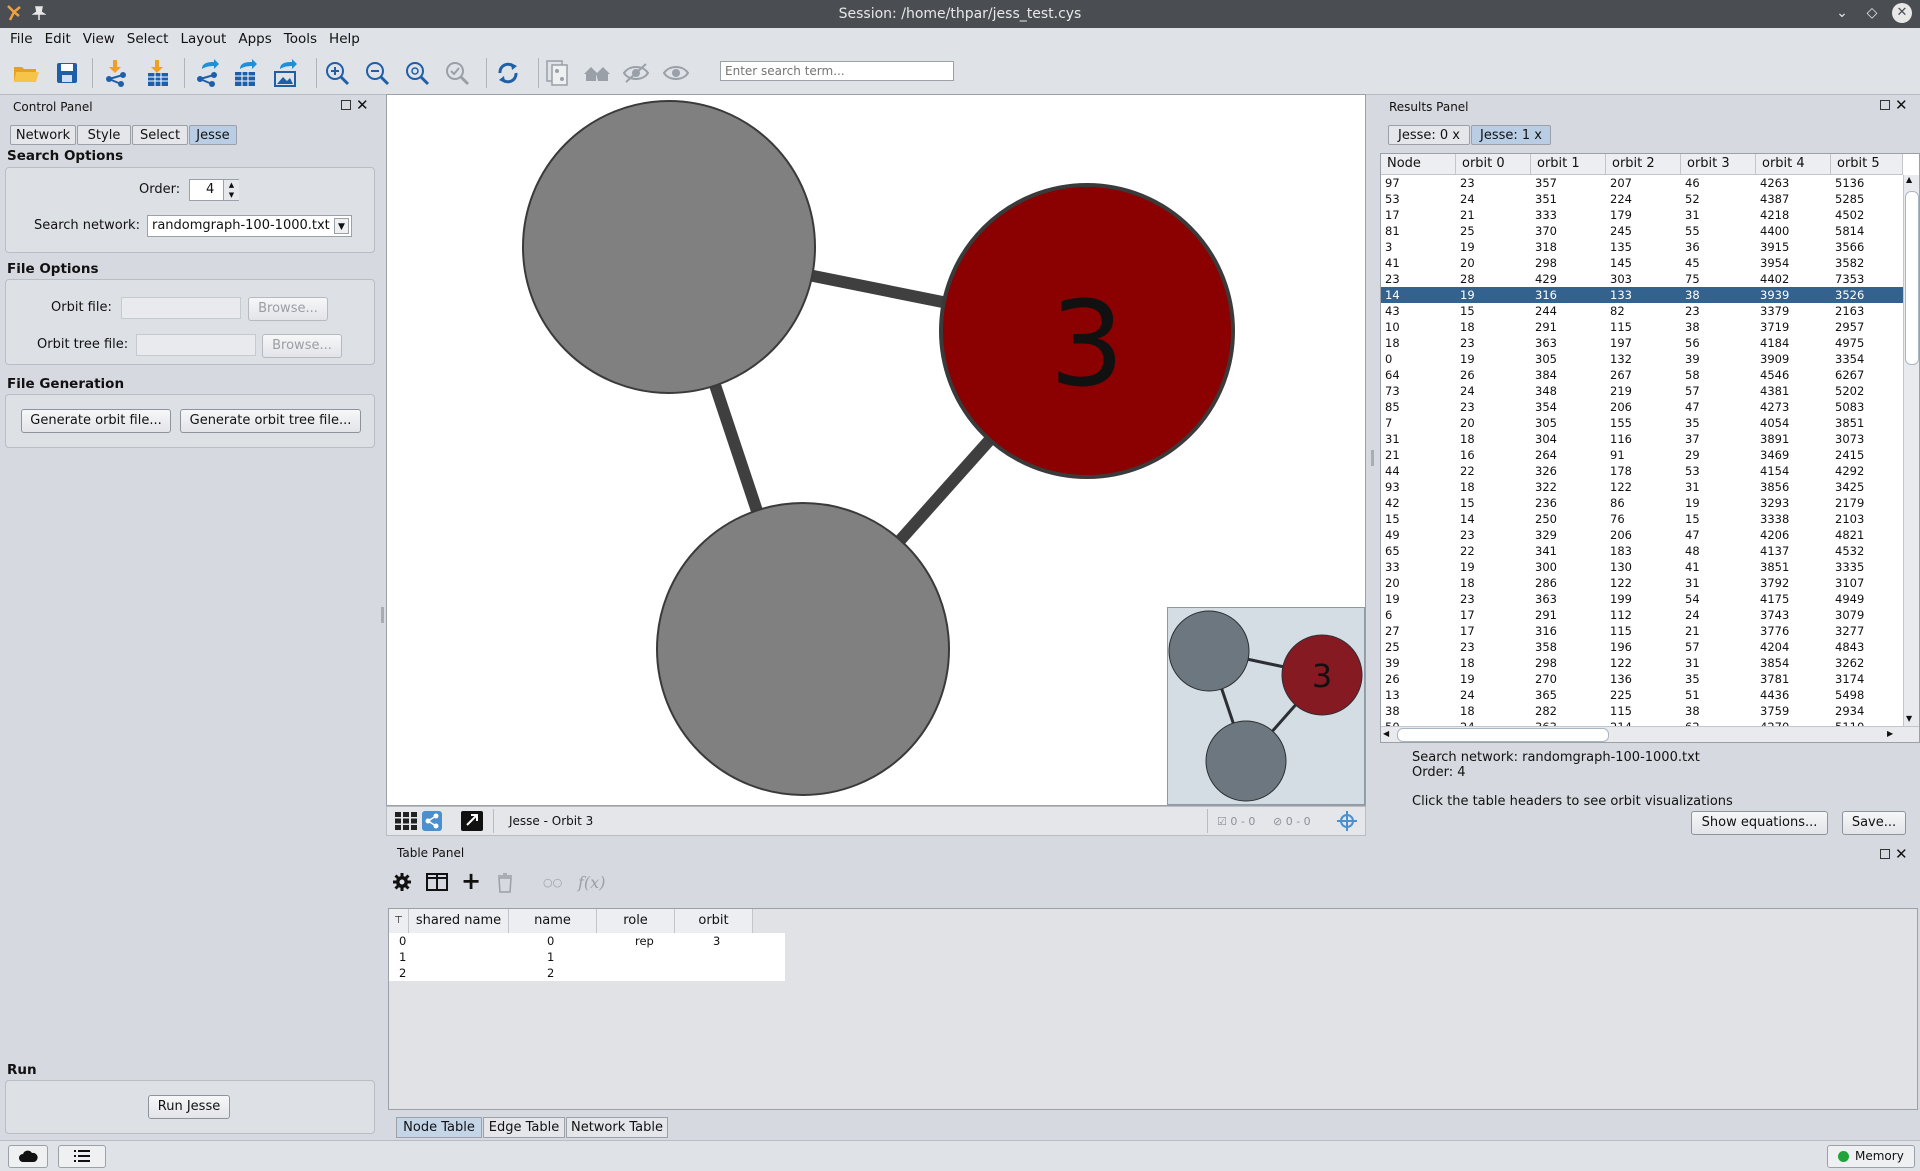  What do you see at coordinates (1911, 450) in the screenshot?
I see `vertical-scrollbar: ▲ ▼` at bounding box center [1911, 450].